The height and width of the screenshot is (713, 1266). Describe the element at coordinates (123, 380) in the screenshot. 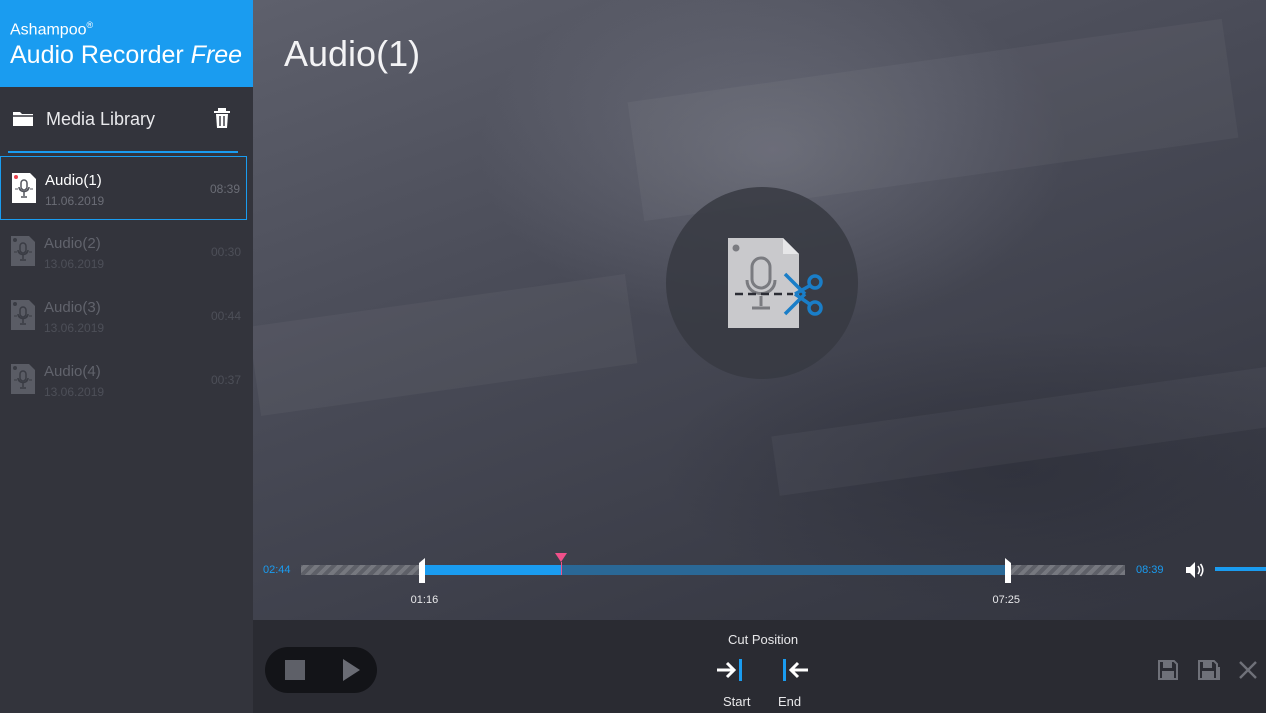

I see `media-list-item: Audio(4) 13.06.2019 00:37` at that location.